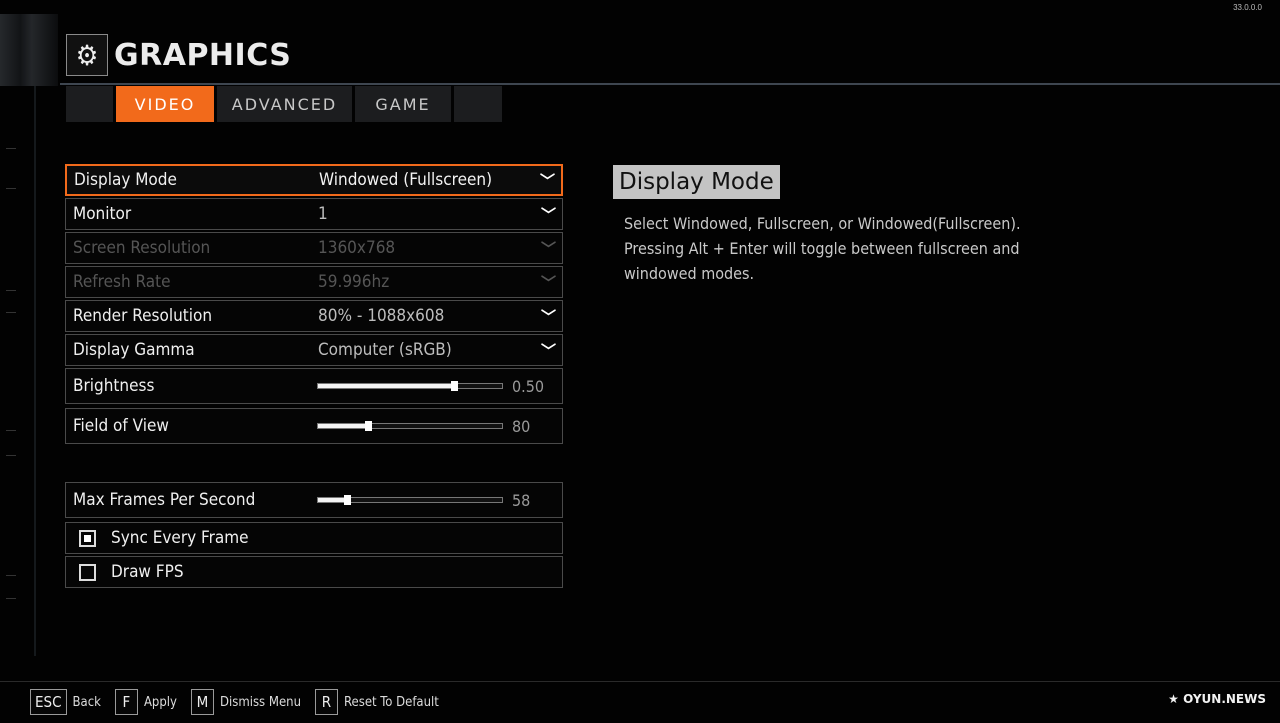 The height and width of the screenshot is (723, 1280). What do you see at coordinates (314, 282) in the screenshot?
I see `setting-refresh-rate: Refresh Rate 59.996hz ﹀` at bounding box center [314, 282].